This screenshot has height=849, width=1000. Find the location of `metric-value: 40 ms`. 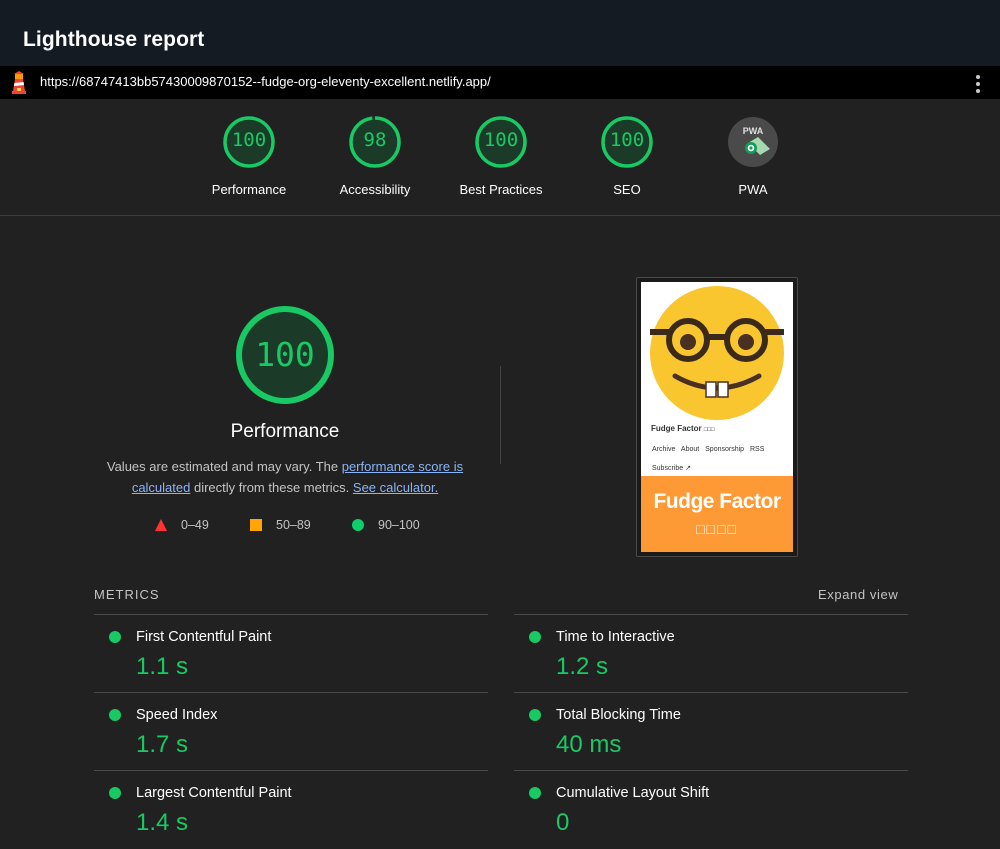

metric-value: 40 ms is located at coordinates (589, 744).